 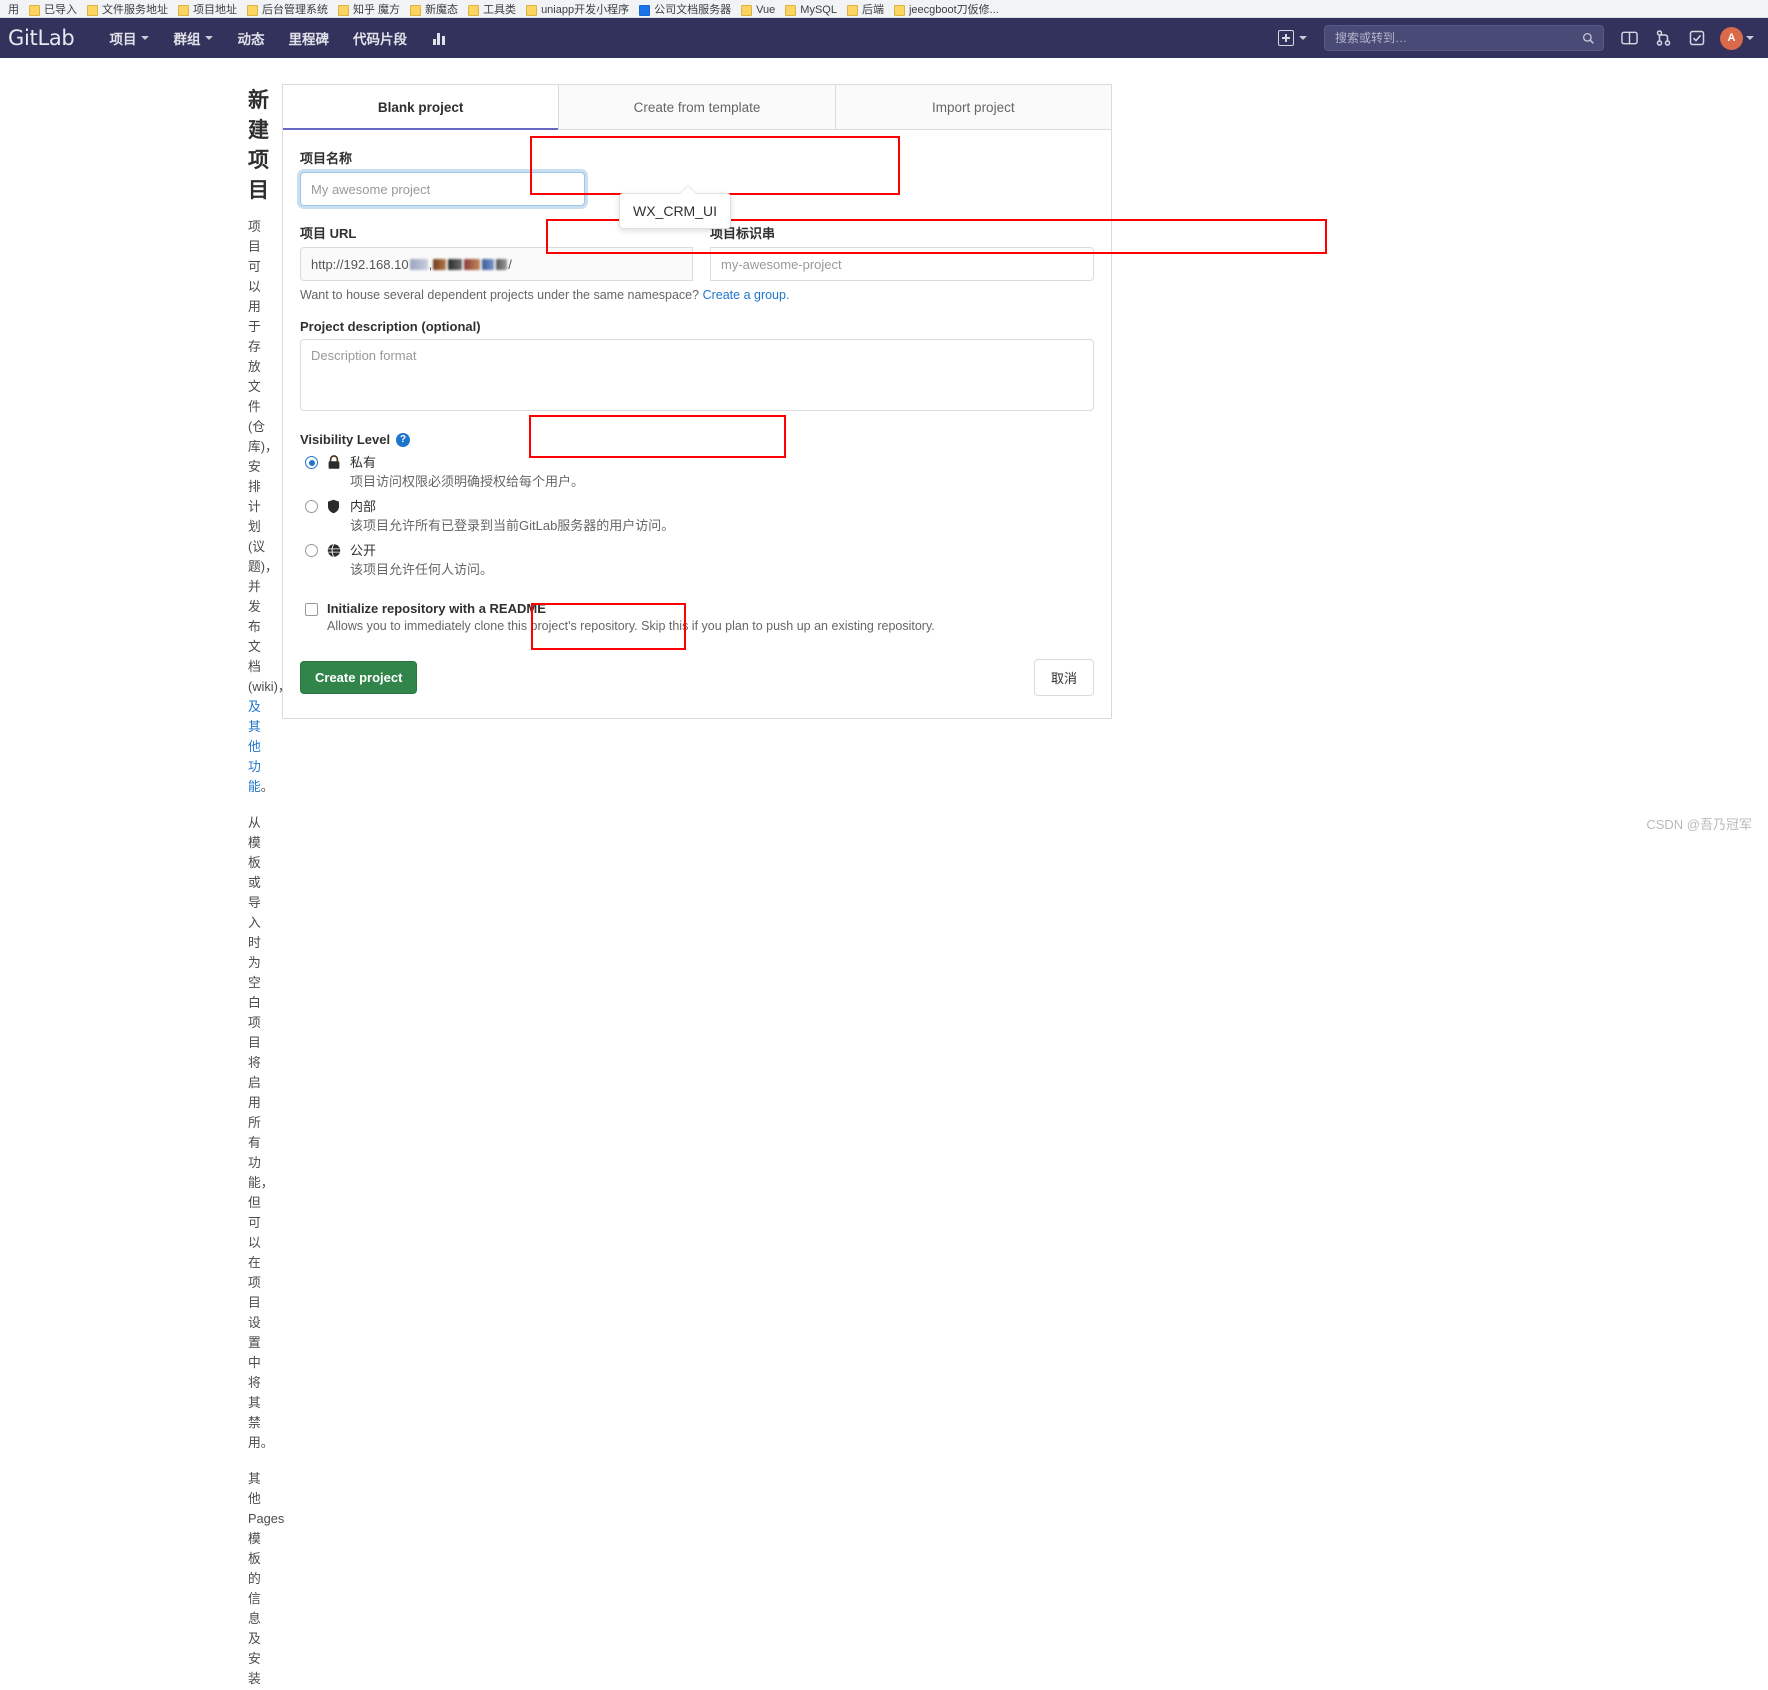 I want to click on bookmark-item: 用, so click(x=14, y=10).